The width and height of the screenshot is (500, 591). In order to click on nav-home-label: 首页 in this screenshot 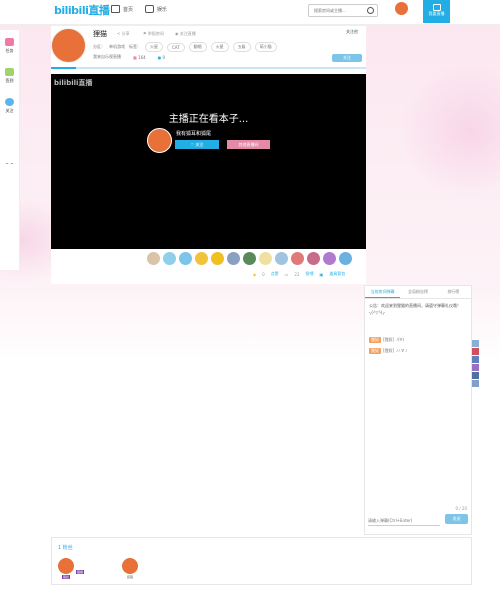, I will do `click(128, 9)`.